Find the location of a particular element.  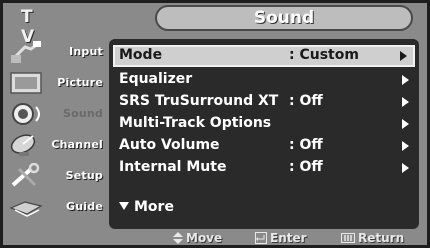

sidebar-item-sound: Sound is located at coordinates (57, 114).